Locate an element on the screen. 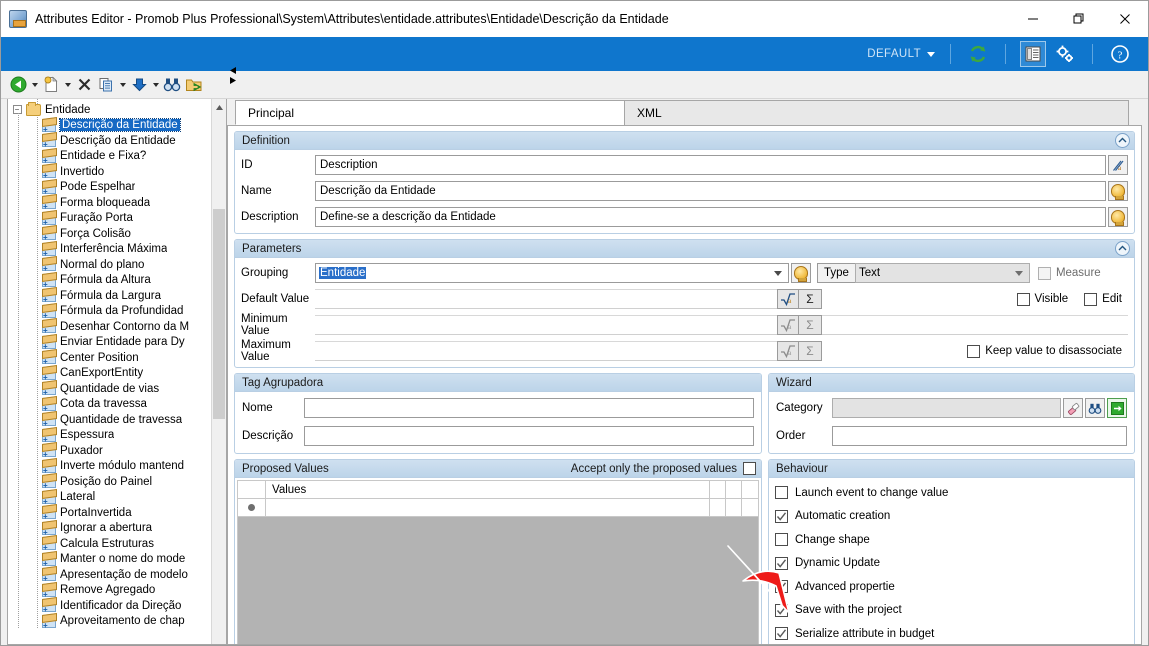  tree-item-24: Lateral is located at coordinates (117, 498).